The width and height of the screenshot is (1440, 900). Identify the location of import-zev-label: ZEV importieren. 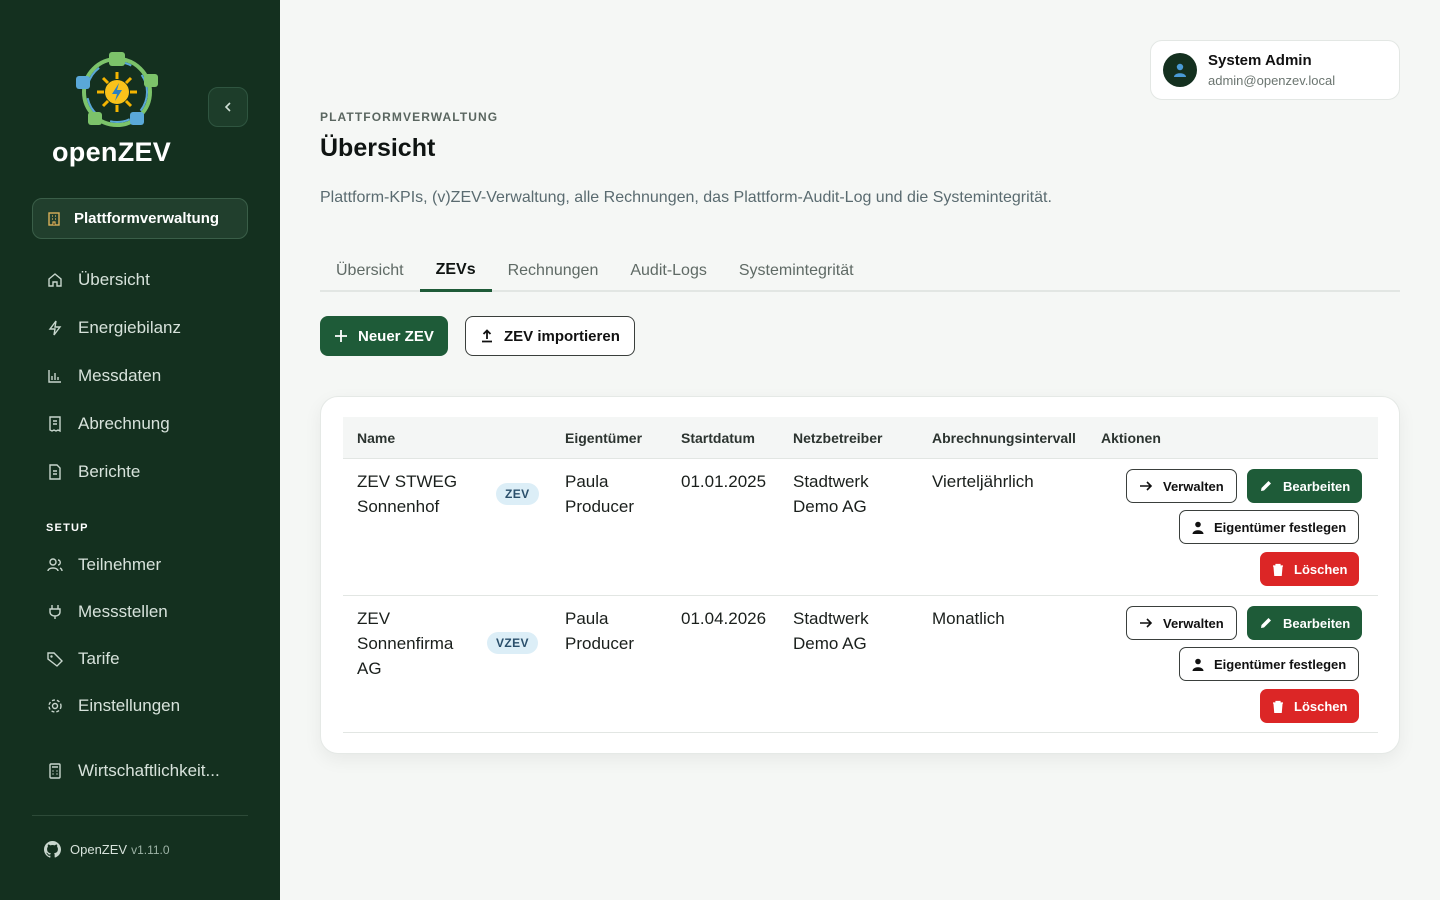
(562, 336).